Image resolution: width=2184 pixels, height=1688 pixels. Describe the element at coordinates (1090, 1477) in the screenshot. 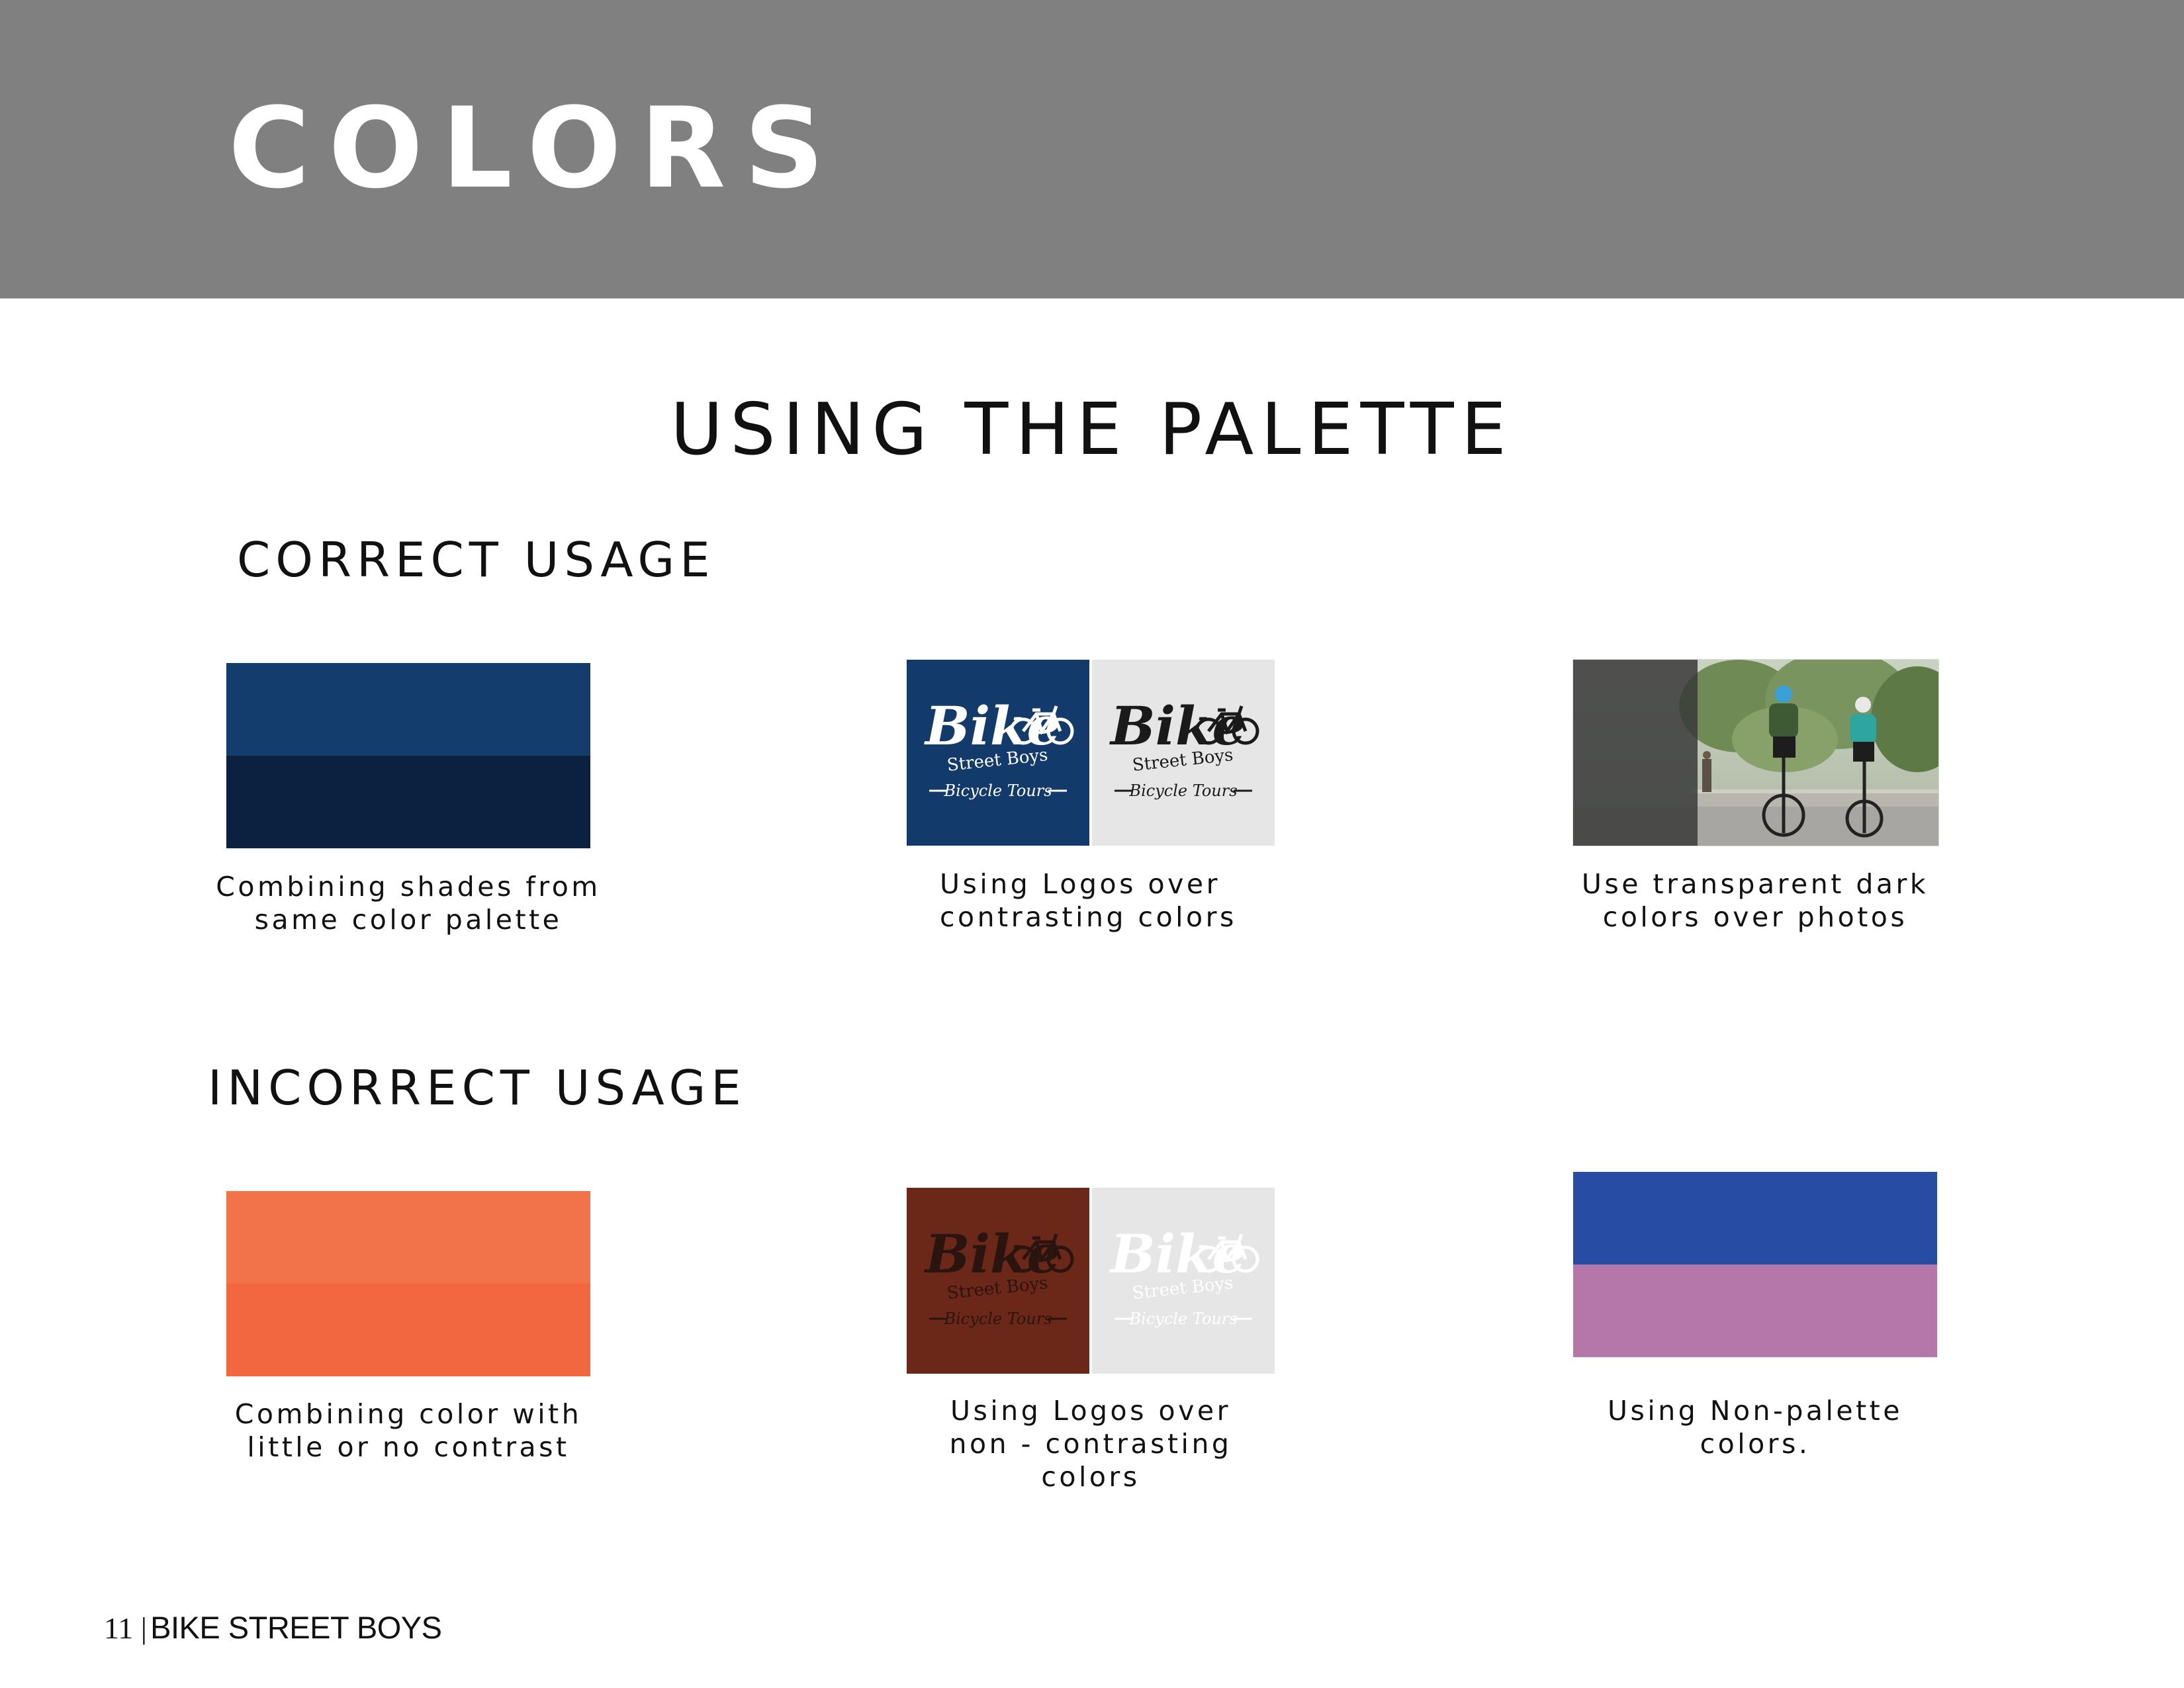

I see `caption-line: colors` at that location.